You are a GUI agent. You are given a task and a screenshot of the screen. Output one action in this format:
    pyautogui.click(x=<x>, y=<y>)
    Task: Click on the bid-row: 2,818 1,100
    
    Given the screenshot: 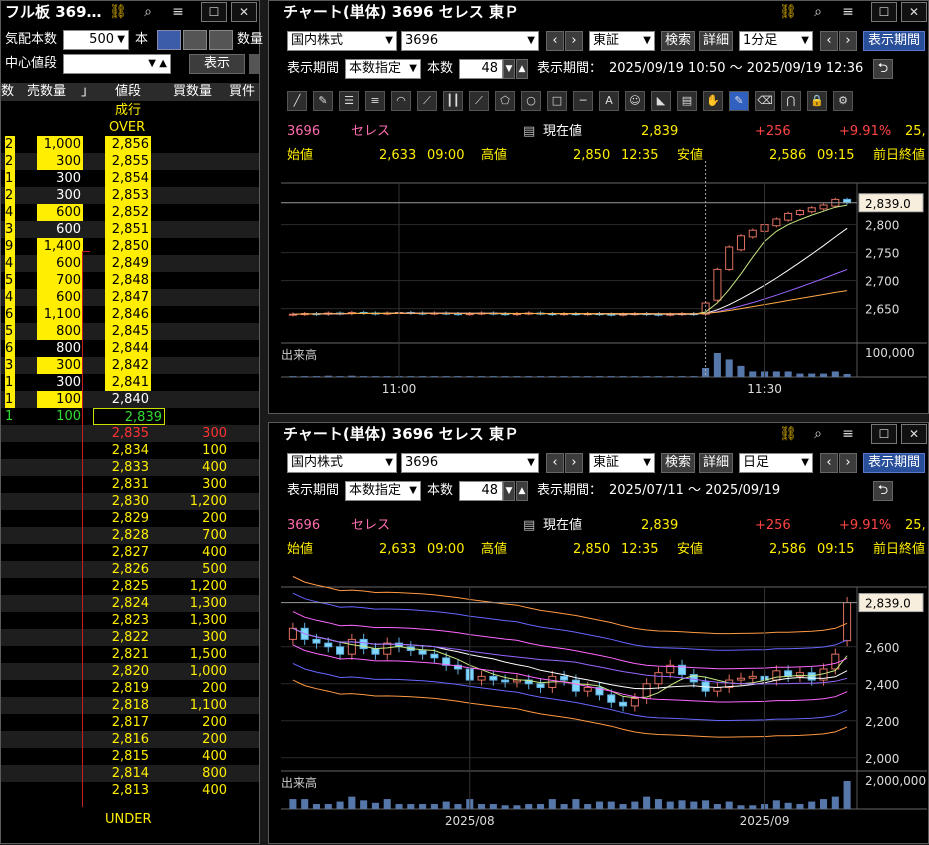 What is the action you would take?
    pyautogui.click(x=130, y=705)
    